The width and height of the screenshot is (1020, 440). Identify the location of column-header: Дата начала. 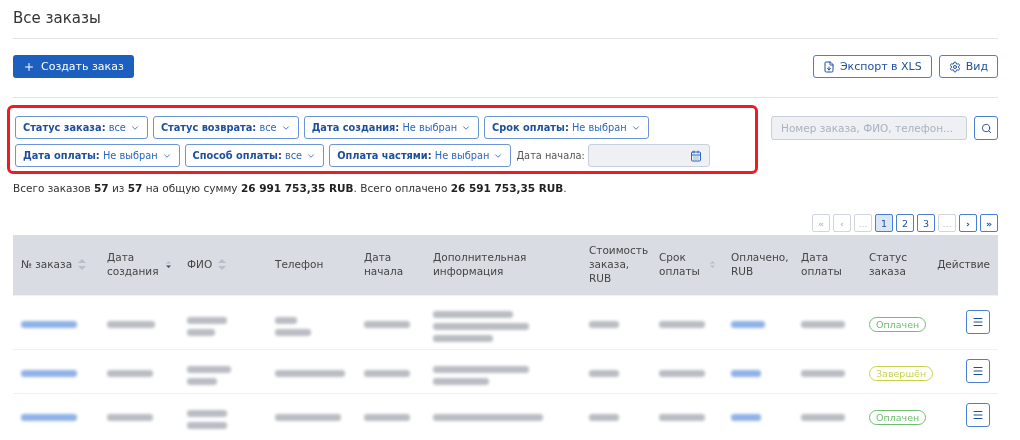
(384, 265).